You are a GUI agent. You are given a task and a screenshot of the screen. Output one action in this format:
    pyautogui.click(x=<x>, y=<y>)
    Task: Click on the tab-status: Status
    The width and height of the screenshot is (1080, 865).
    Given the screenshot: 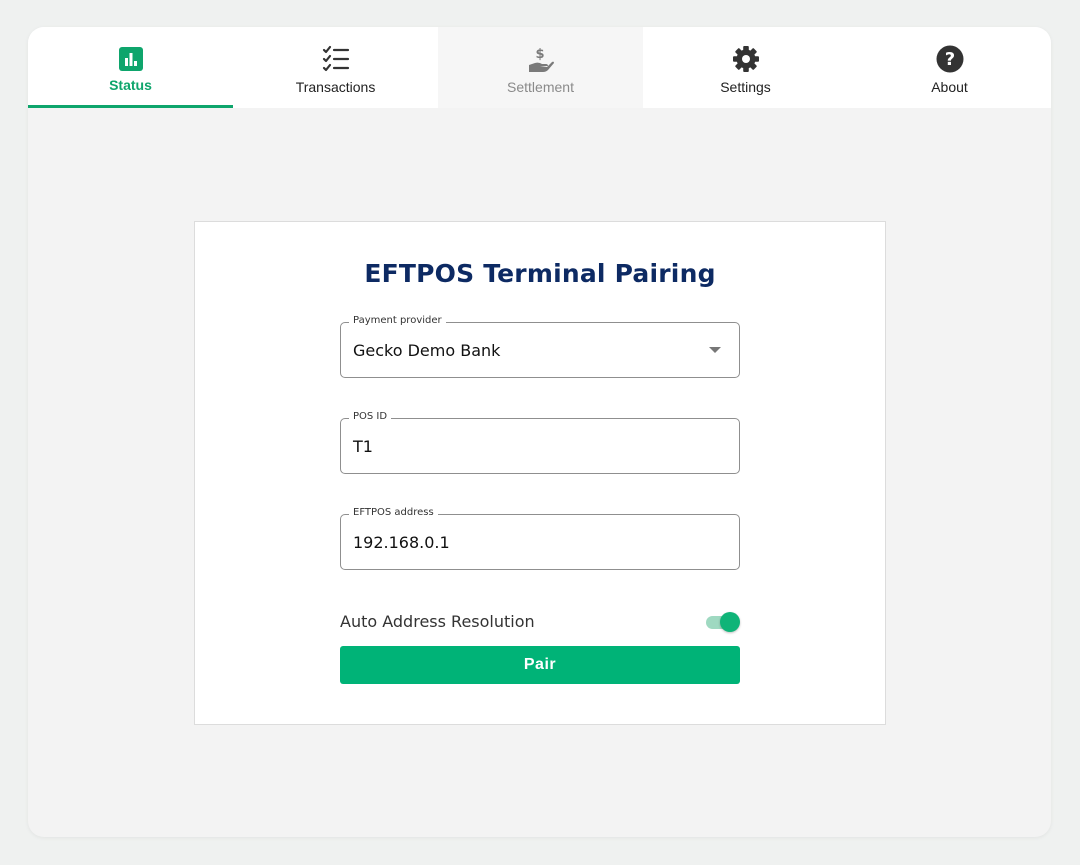 What is the action you would take?
    pyautogui.click(x=130, y=67)
    